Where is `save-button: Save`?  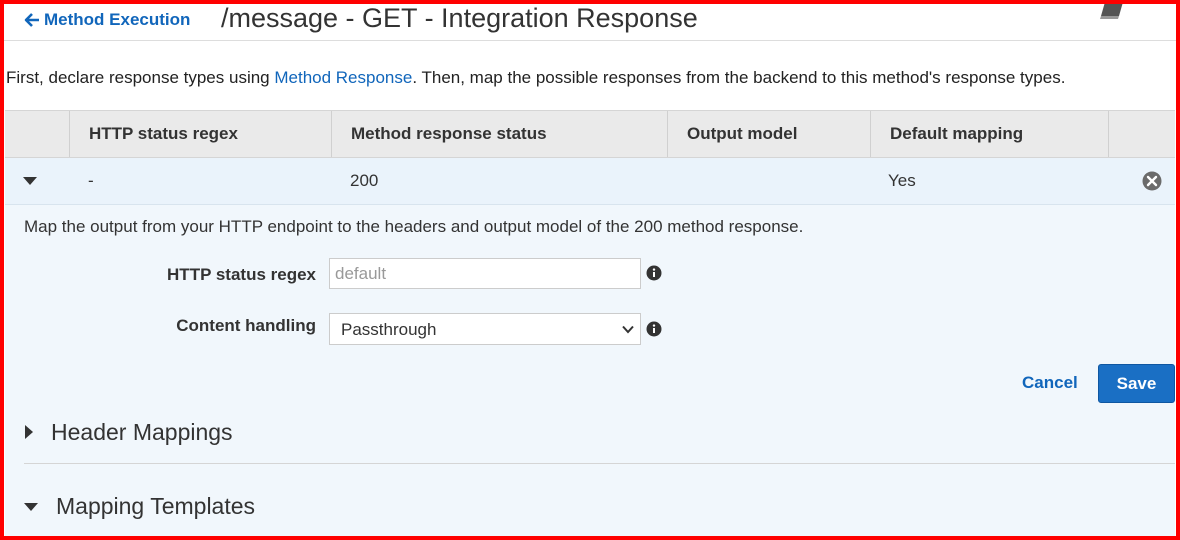 save-button: Save is located at coordinates (1136, 383).